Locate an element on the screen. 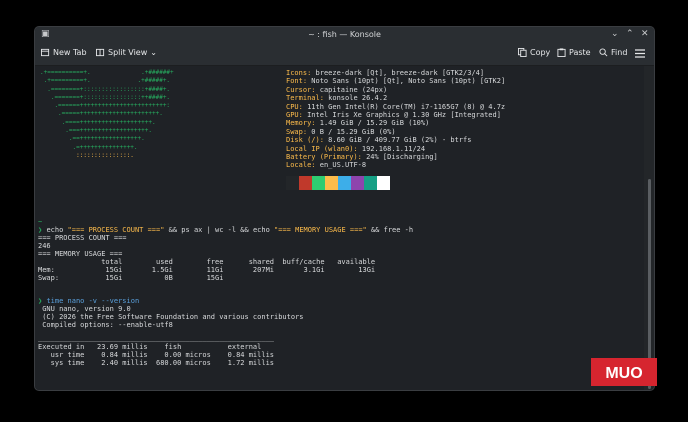 Image resolution: width=688 pixels, height=422 pixels. info-line: Swap: 0 B / 15.29 GiB (0%) is located at coordinates (395, 132).